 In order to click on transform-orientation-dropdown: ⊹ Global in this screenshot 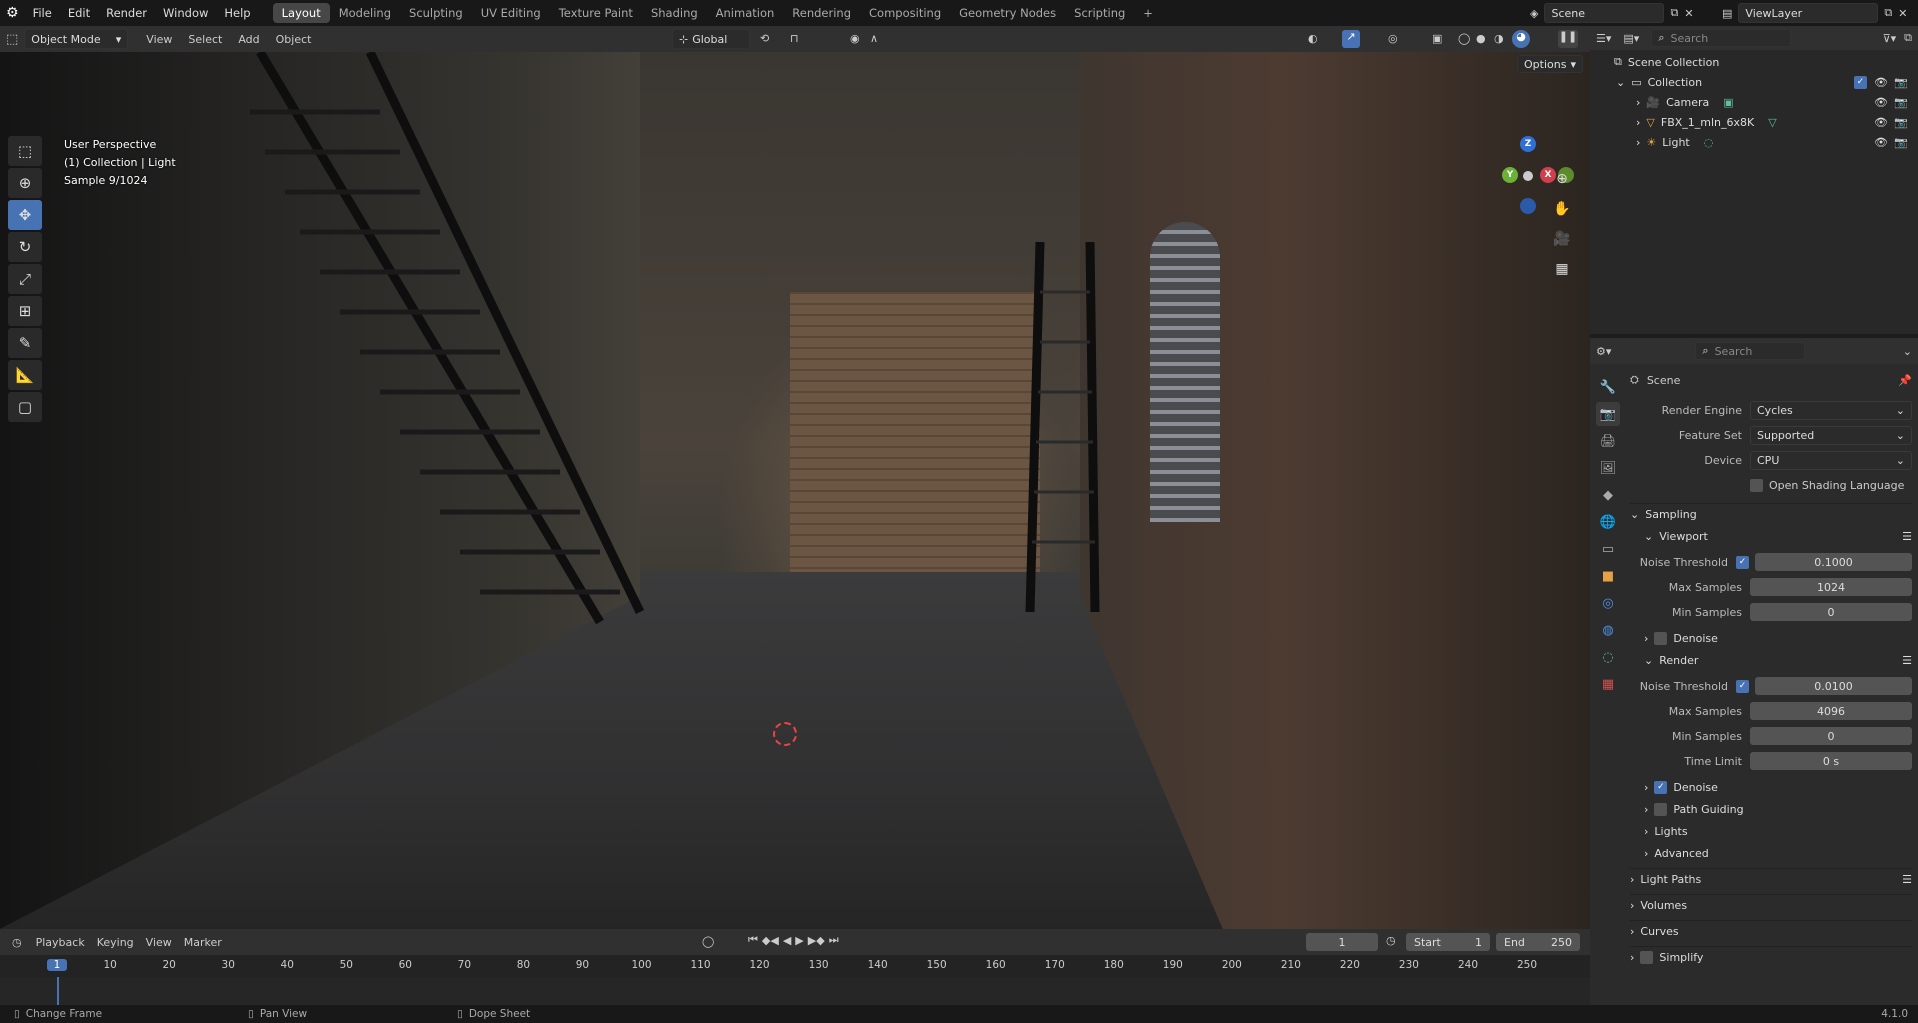, I will do `click(711, 39)`.